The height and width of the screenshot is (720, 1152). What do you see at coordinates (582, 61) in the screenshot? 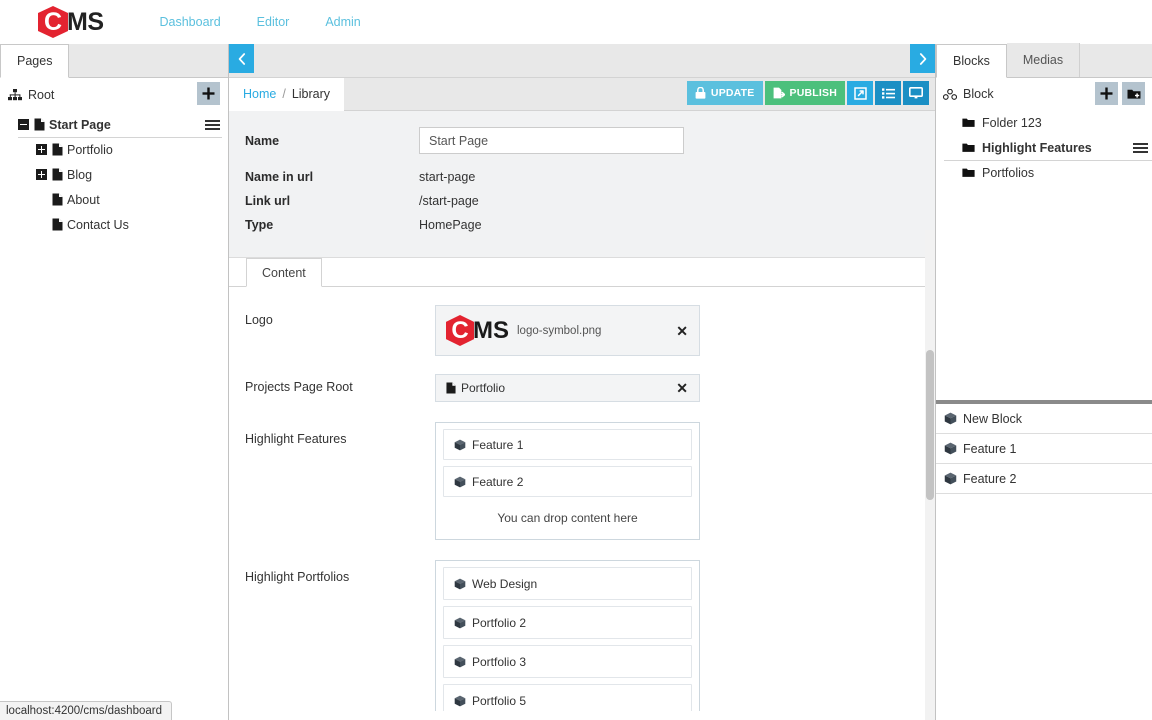
I see `editor-topbar` at bounding box center [582, 61].